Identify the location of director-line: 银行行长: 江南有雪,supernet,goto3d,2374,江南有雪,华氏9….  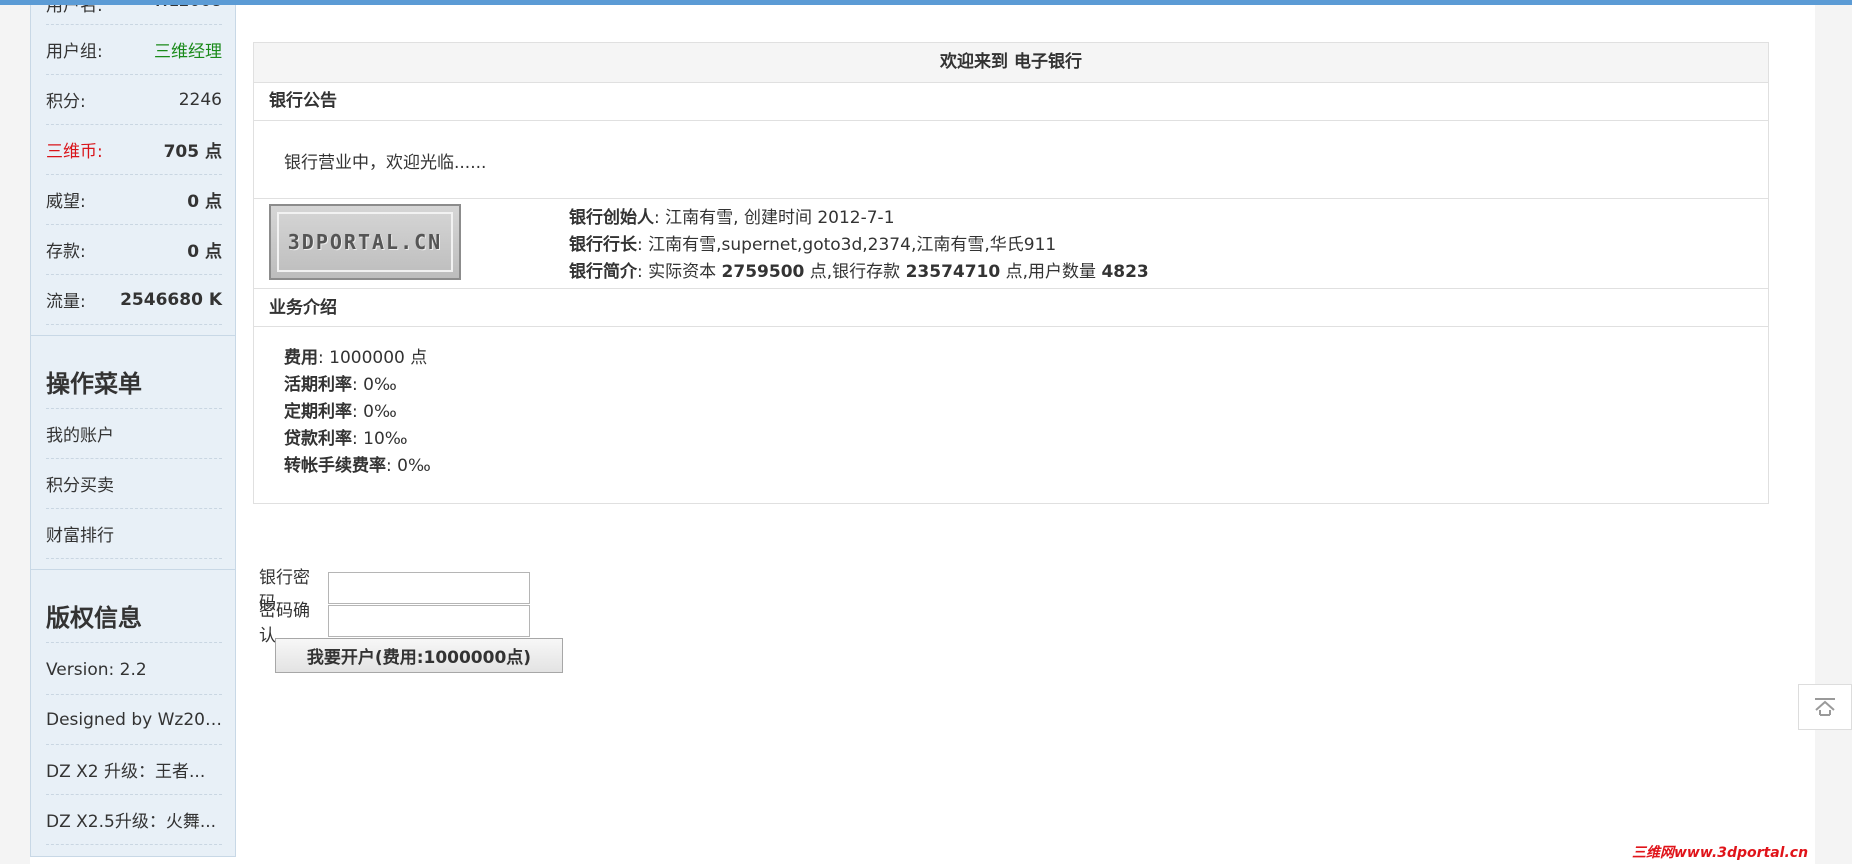
(859, 245).